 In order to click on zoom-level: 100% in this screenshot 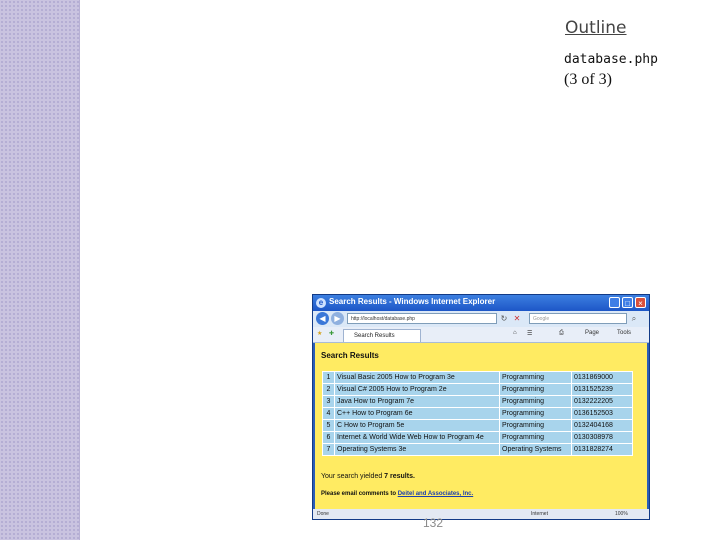, I will do `click(621, 514)`.